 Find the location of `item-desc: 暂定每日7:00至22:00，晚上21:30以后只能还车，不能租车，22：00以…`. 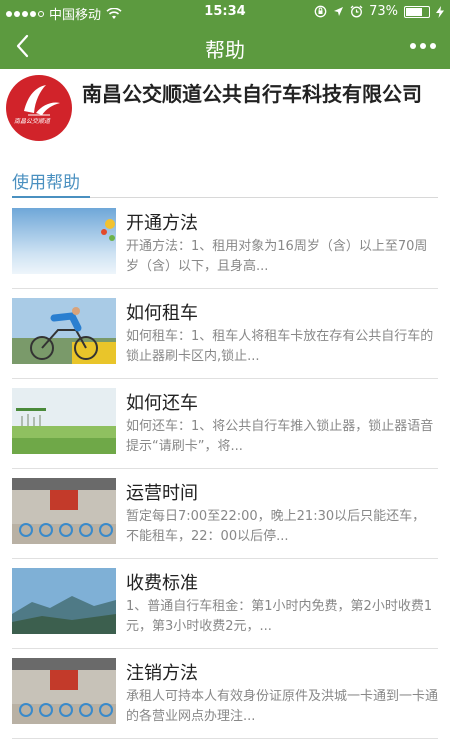

item-desc: 暂定每日7:00至22:00，晚上21:30以后只能还车，不能租车，22：00以… is located at coordinates (276, 526).